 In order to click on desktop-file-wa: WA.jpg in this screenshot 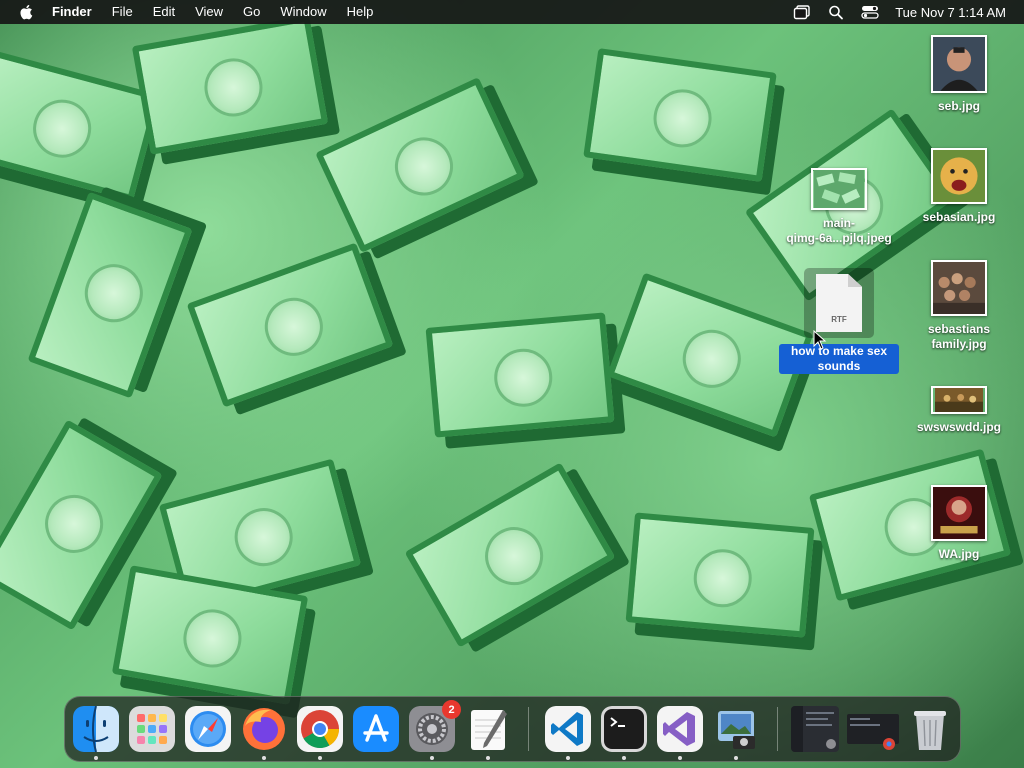, I will do `click(959, 523)`.